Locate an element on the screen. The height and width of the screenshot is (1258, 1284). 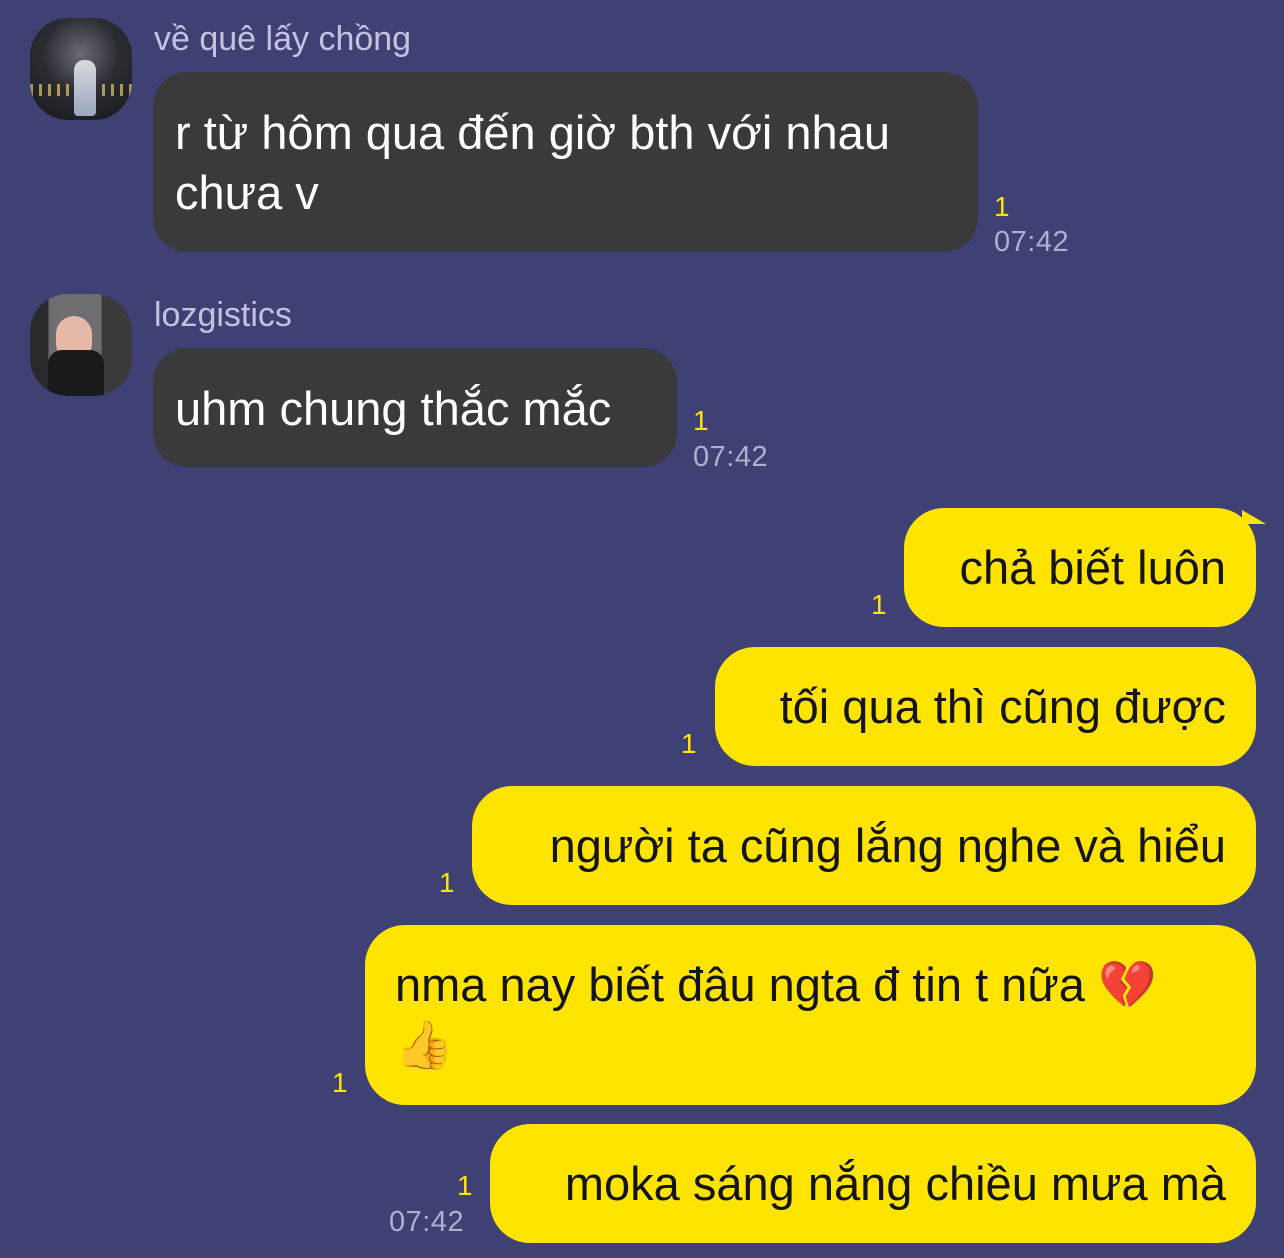
outgoing-message-bubble: chả biết luôn is located at coordinates (1080, 567).